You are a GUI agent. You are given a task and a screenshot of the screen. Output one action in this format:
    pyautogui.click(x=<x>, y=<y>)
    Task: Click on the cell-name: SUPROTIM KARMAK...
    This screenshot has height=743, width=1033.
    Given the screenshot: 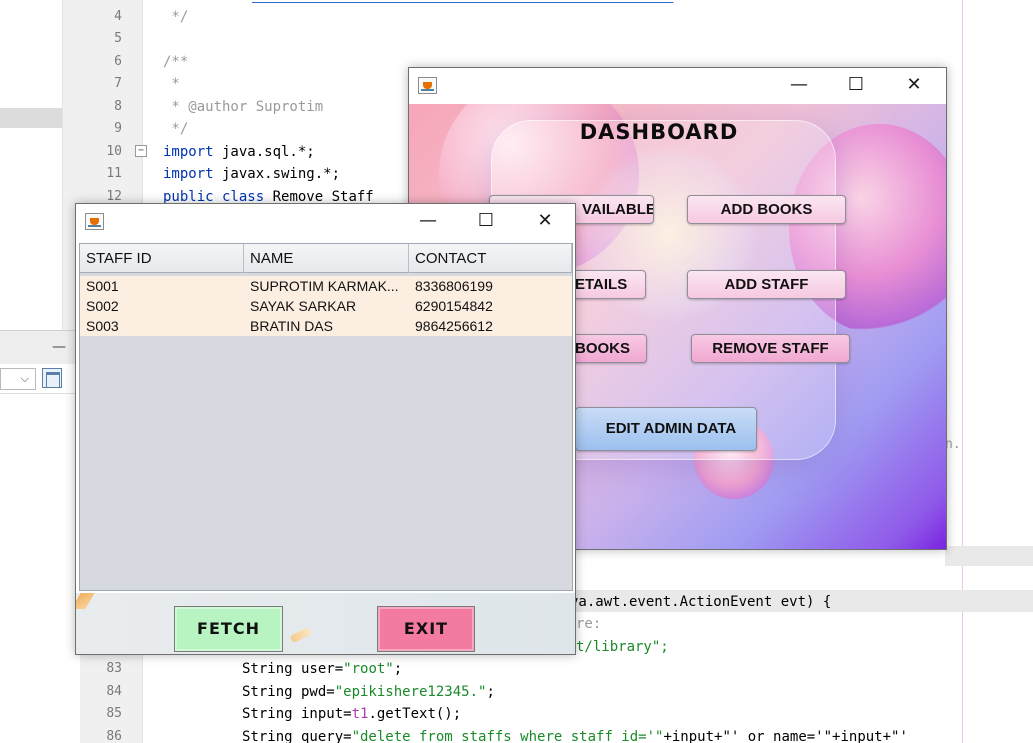 What is the action you would take?
    pyautogui.click(x=324, y=286)
    